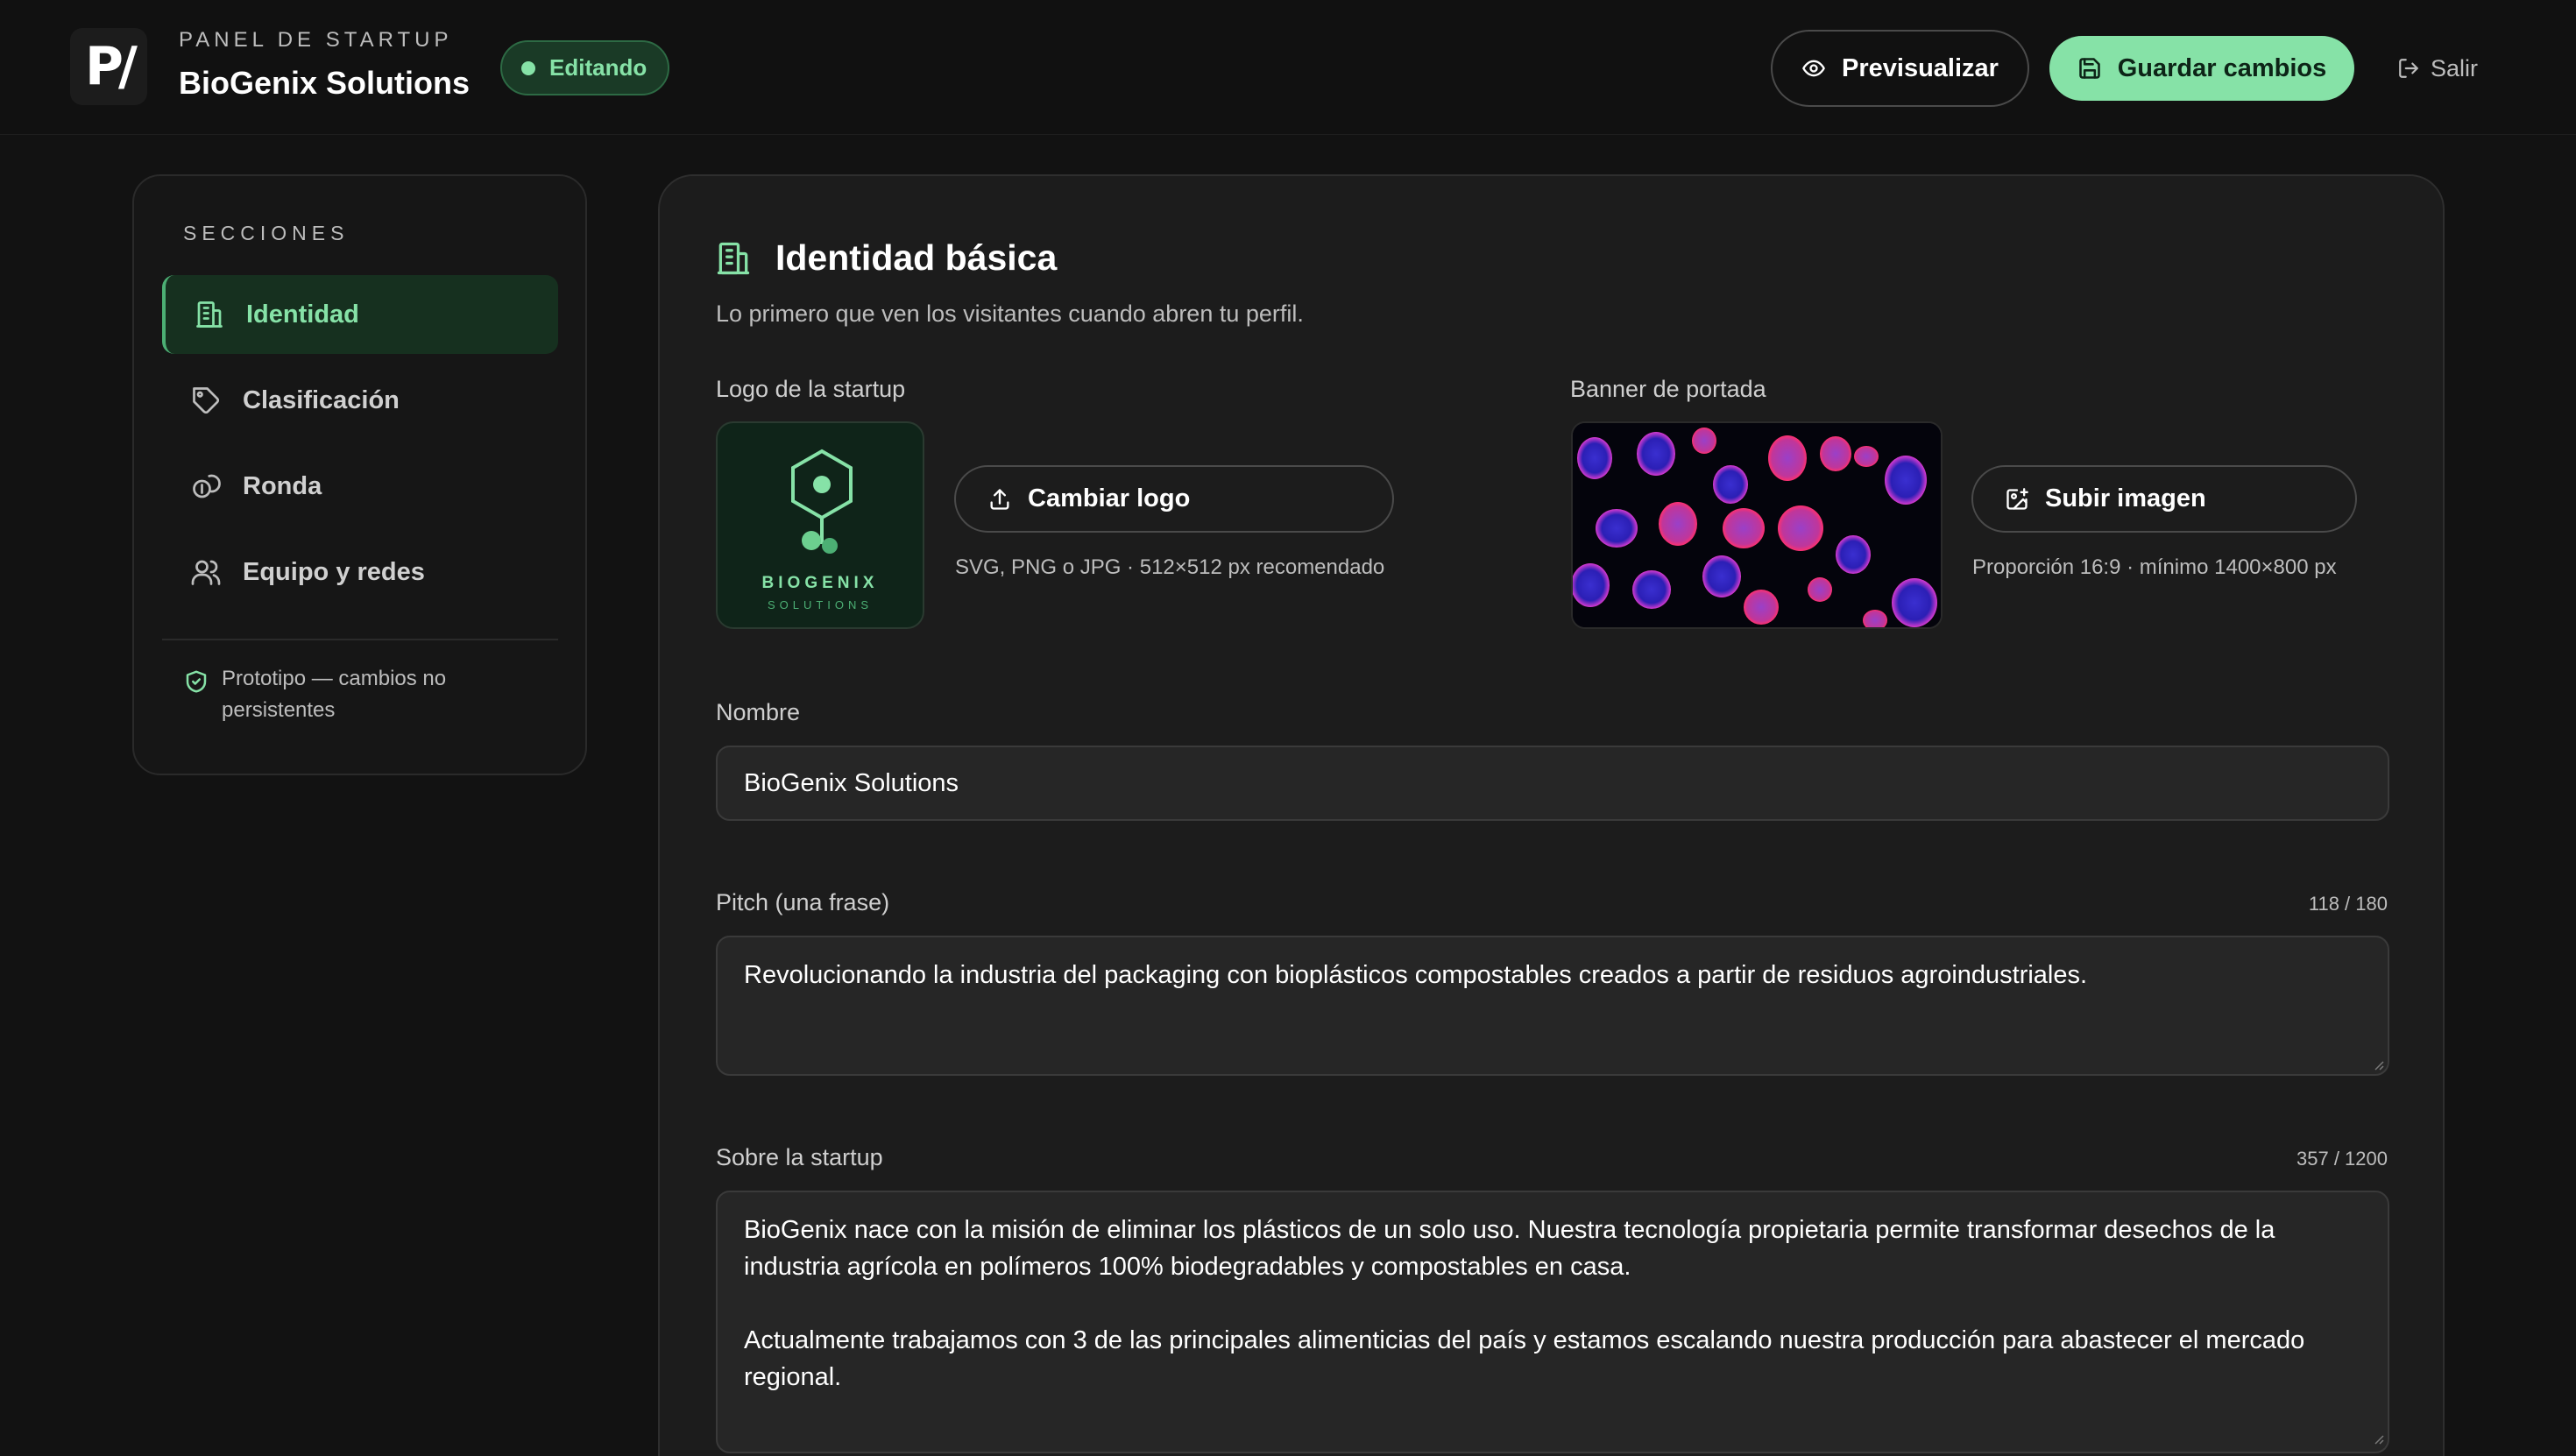  What do you see at coordinates (2408, 68) in the screenshot?
I see `logout-icon` at bounding box center [2408, 68].